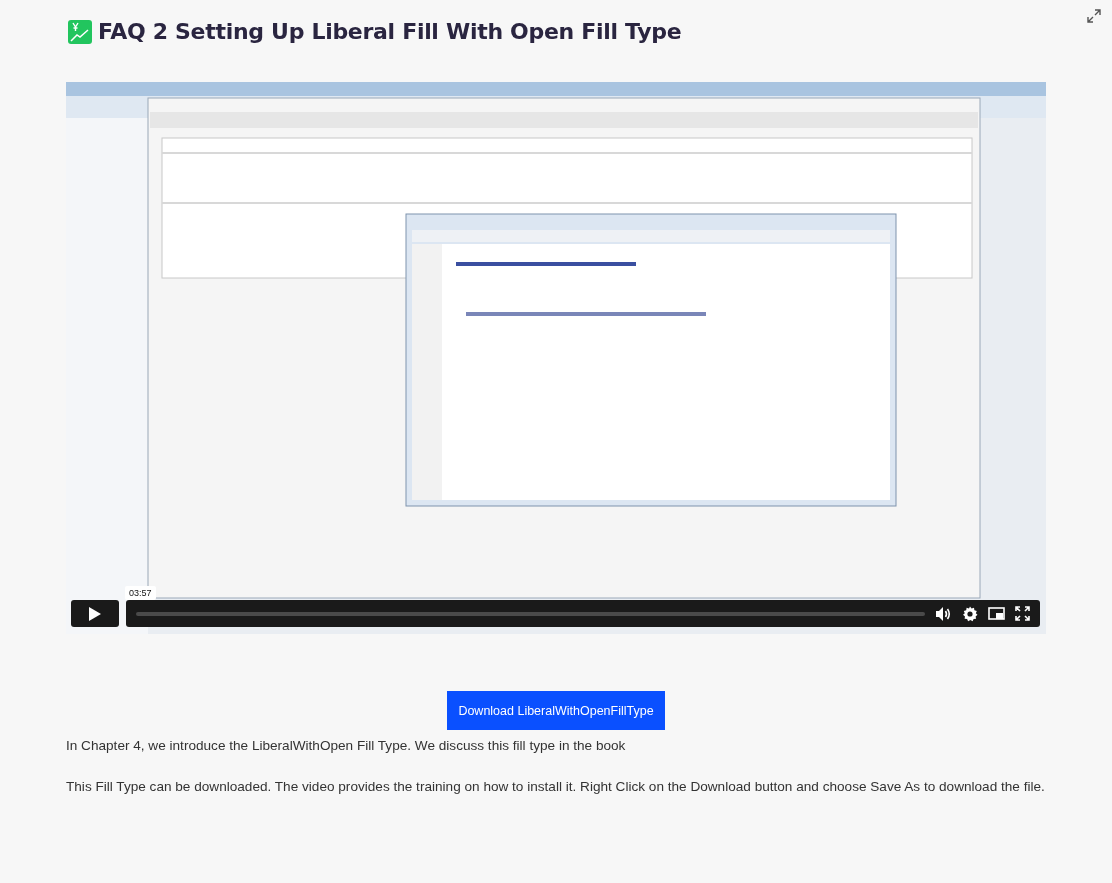 The image size is (1112, 883). Describe the element at coordinates (390, 31) in the screenshot. I see `page-title: FAQ 2 Setting Up Liberal Fill With Open Fill Type` at that location.